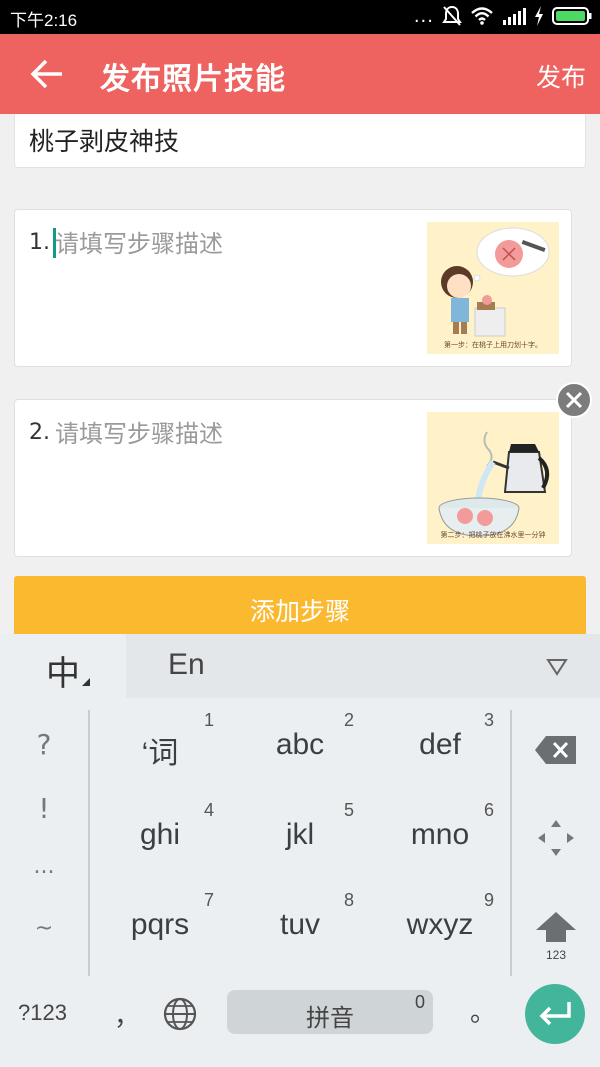  I want to click on comma-key: ，, so click(127, 1014).